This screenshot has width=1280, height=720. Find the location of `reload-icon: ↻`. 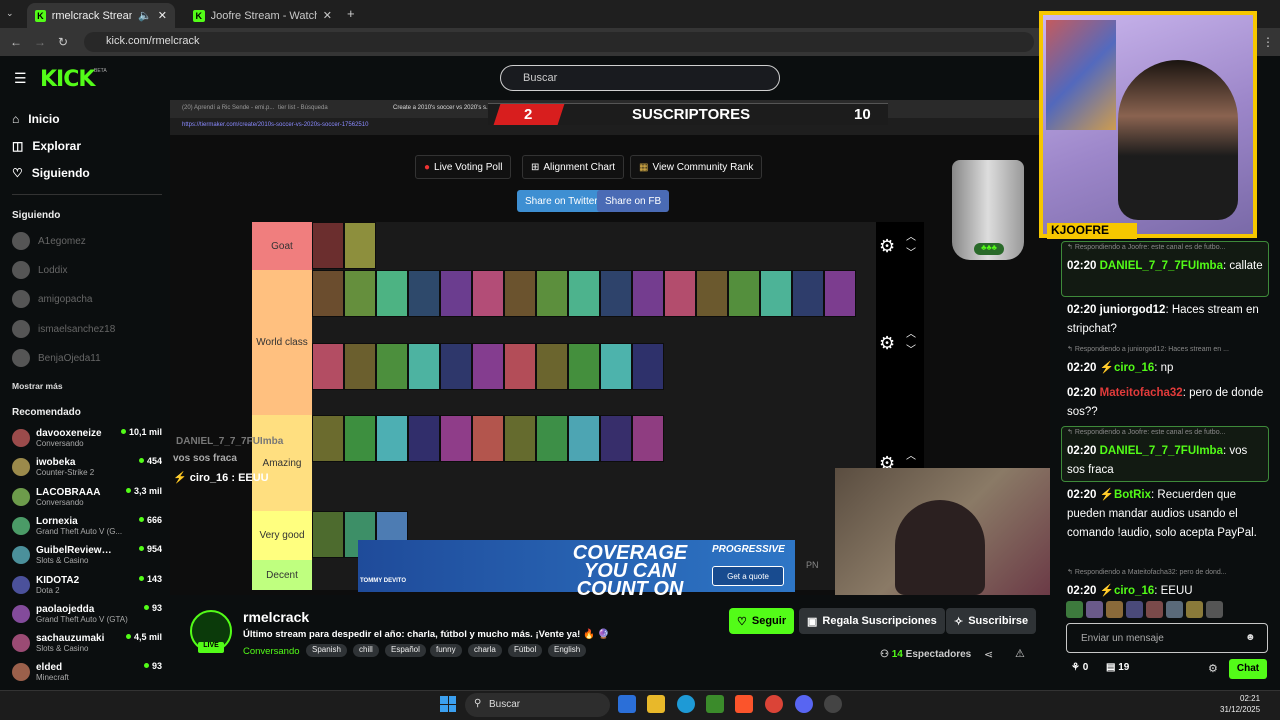

reload-icon: ↻ is located at coordinates (63, 42).